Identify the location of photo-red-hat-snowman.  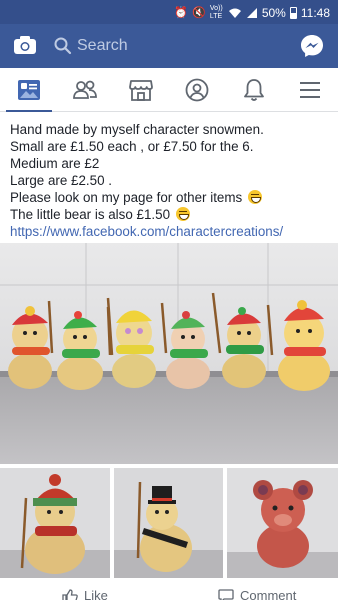
(55, 523).